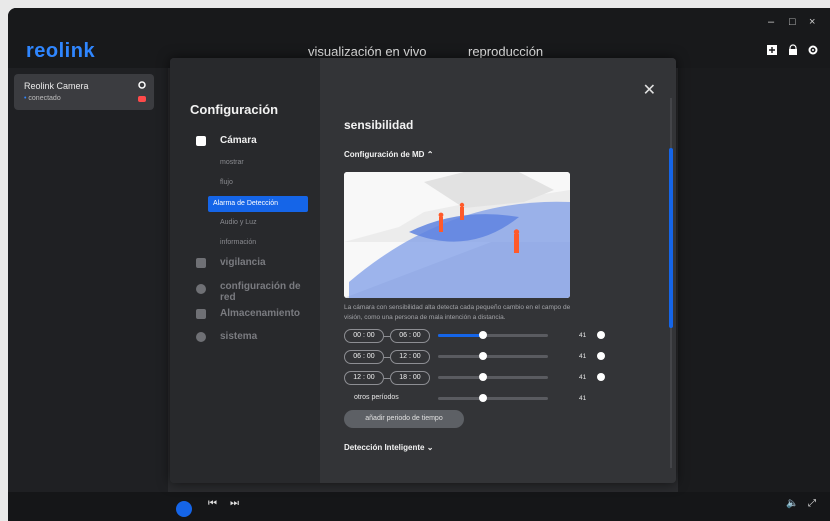  I want to click on md-config-title: Configuración de MD ⌃, so click(388, 154).